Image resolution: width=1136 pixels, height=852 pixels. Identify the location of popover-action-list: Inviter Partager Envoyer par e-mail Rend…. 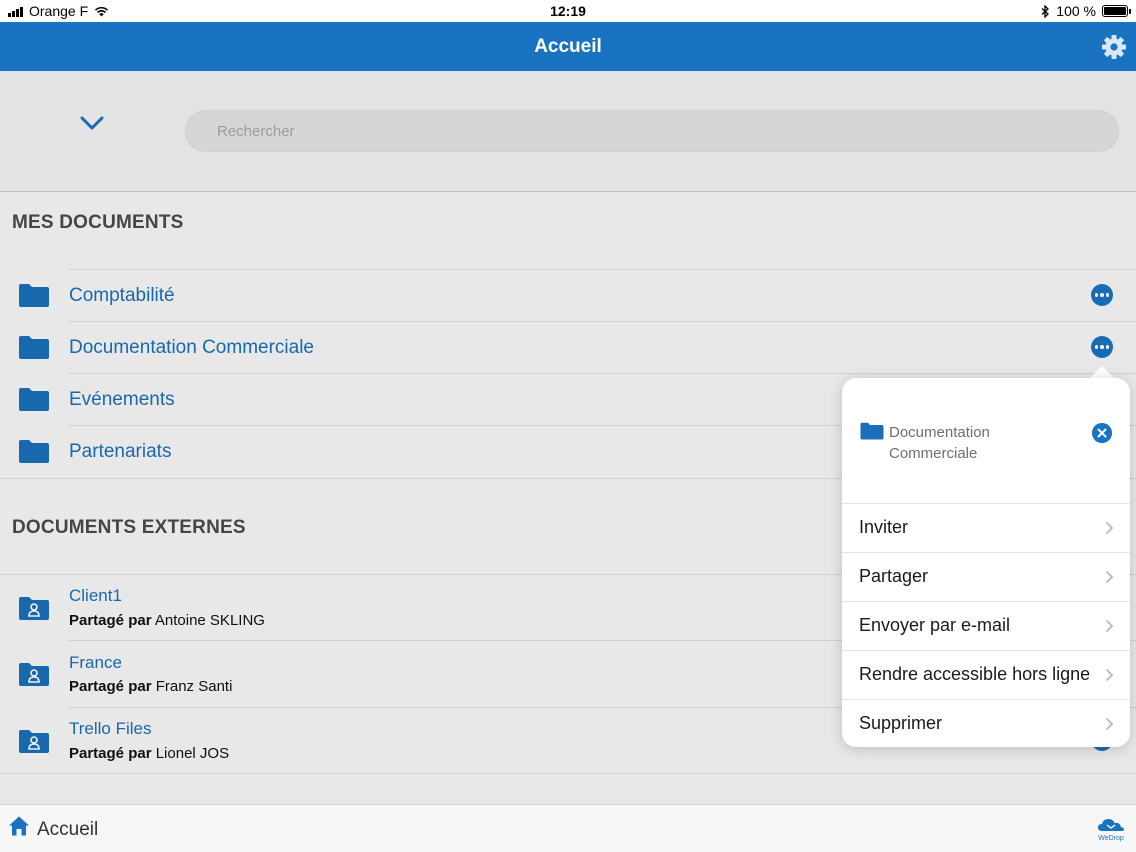
(986, 625).